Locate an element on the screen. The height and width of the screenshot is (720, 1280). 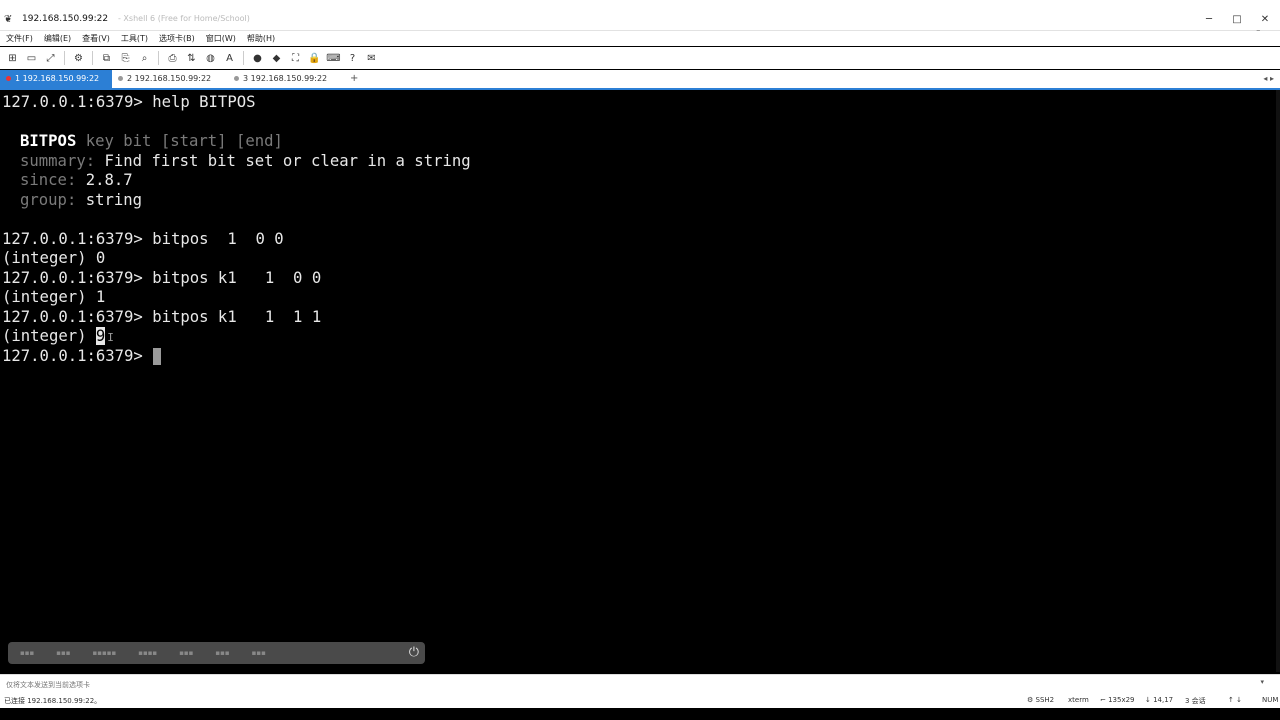
terminal-size: ⌐ 135x29 is located at coordinates (1117, 700).